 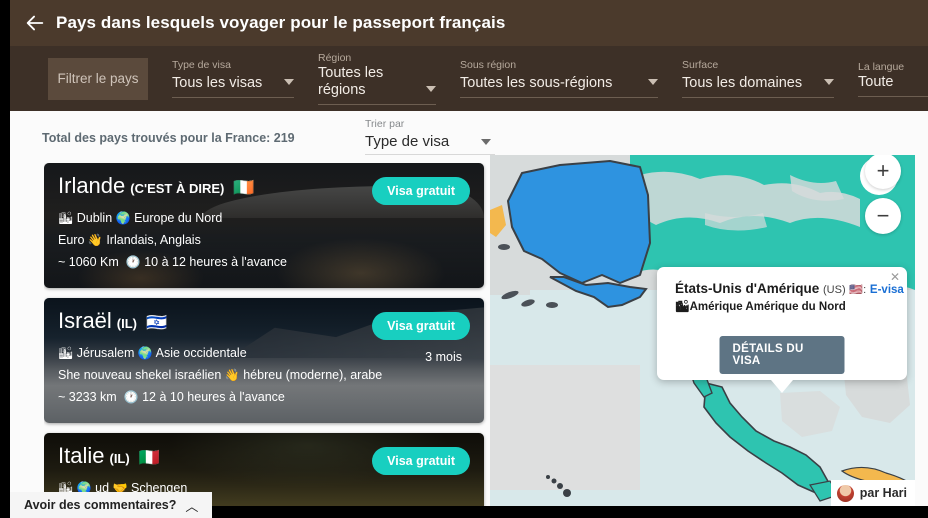 I want to click on country-distance-time: ~ 3233 km 🕐 12 à 10 heures à l'avance, so click(x=264, y=397).